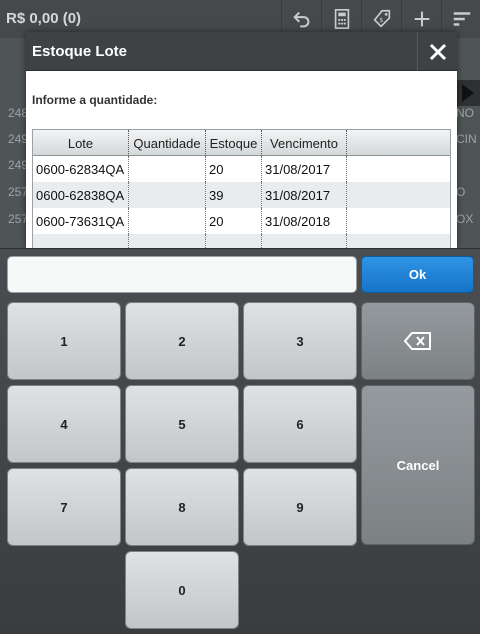 The width and height of the screenshot is (480, 634). Describe the element at coordinates (241, 241) in the screenshot. I see `table-row` at that location.